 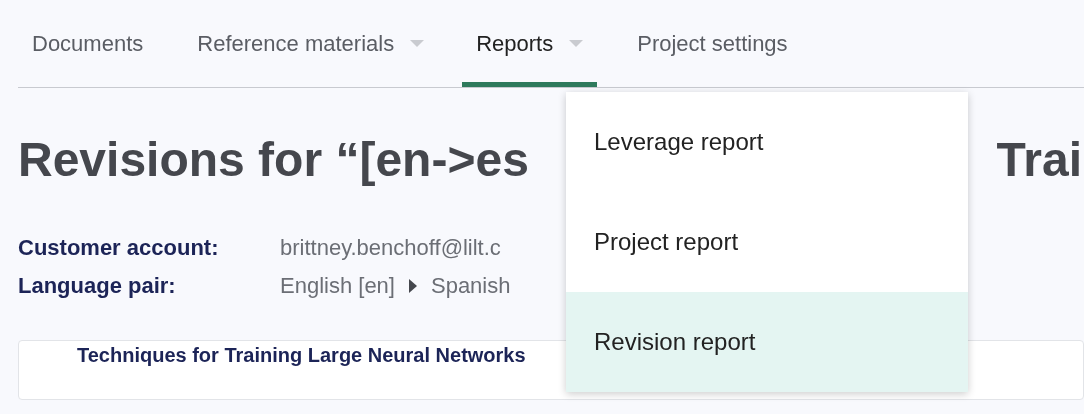 What do you see at coordinates (97, 286) in the screenshot?
I see `field-label: Language pair:` at bounding box center [97, 286].